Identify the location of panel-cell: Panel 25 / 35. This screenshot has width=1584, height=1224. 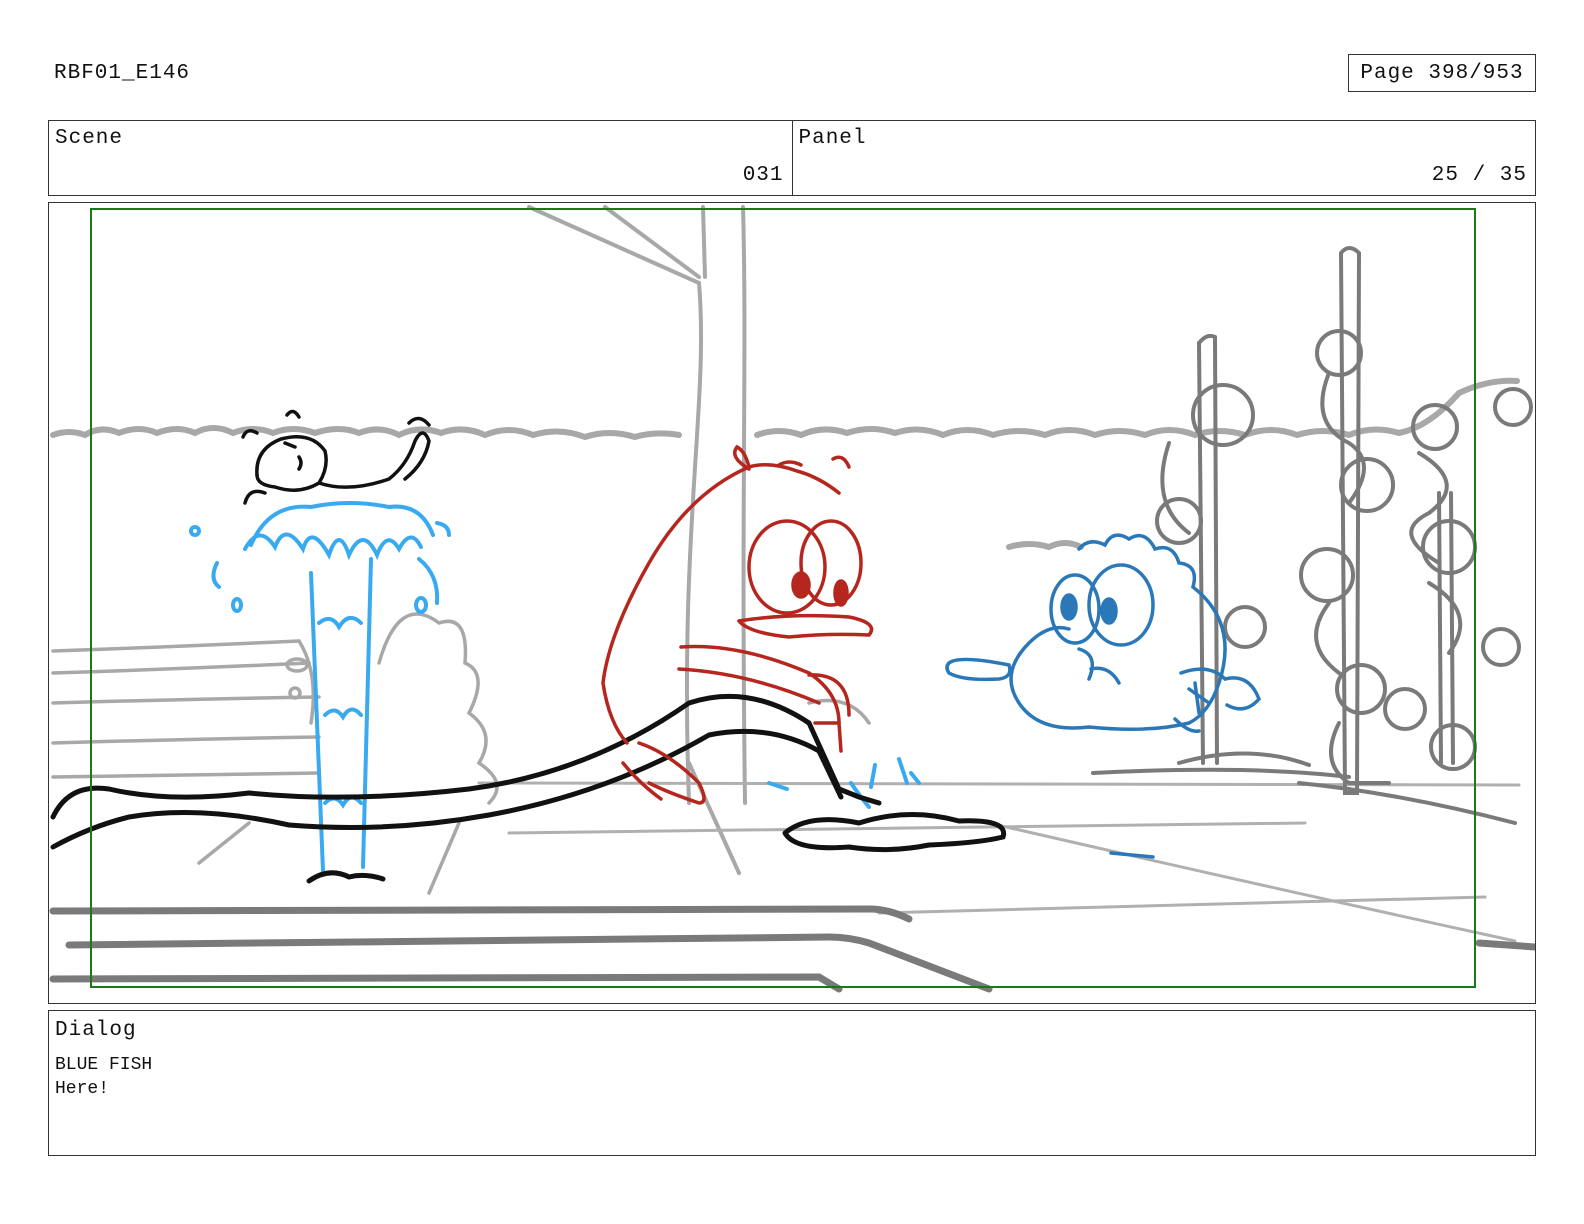
(1163, 158).